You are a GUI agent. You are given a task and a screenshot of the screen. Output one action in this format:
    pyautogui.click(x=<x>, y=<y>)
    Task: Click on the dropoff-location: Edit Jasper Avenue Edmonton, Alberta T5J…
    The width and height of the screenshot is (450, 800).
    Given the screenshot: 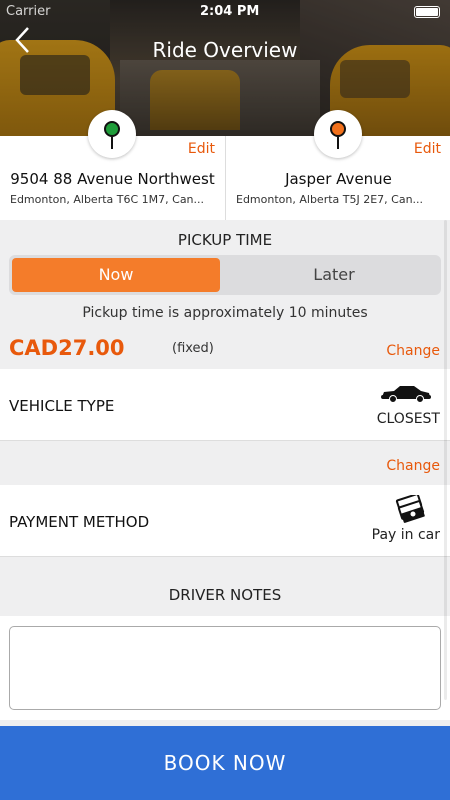 What is the action you would take?
    pyautogui.click(x=338, y=165)
    